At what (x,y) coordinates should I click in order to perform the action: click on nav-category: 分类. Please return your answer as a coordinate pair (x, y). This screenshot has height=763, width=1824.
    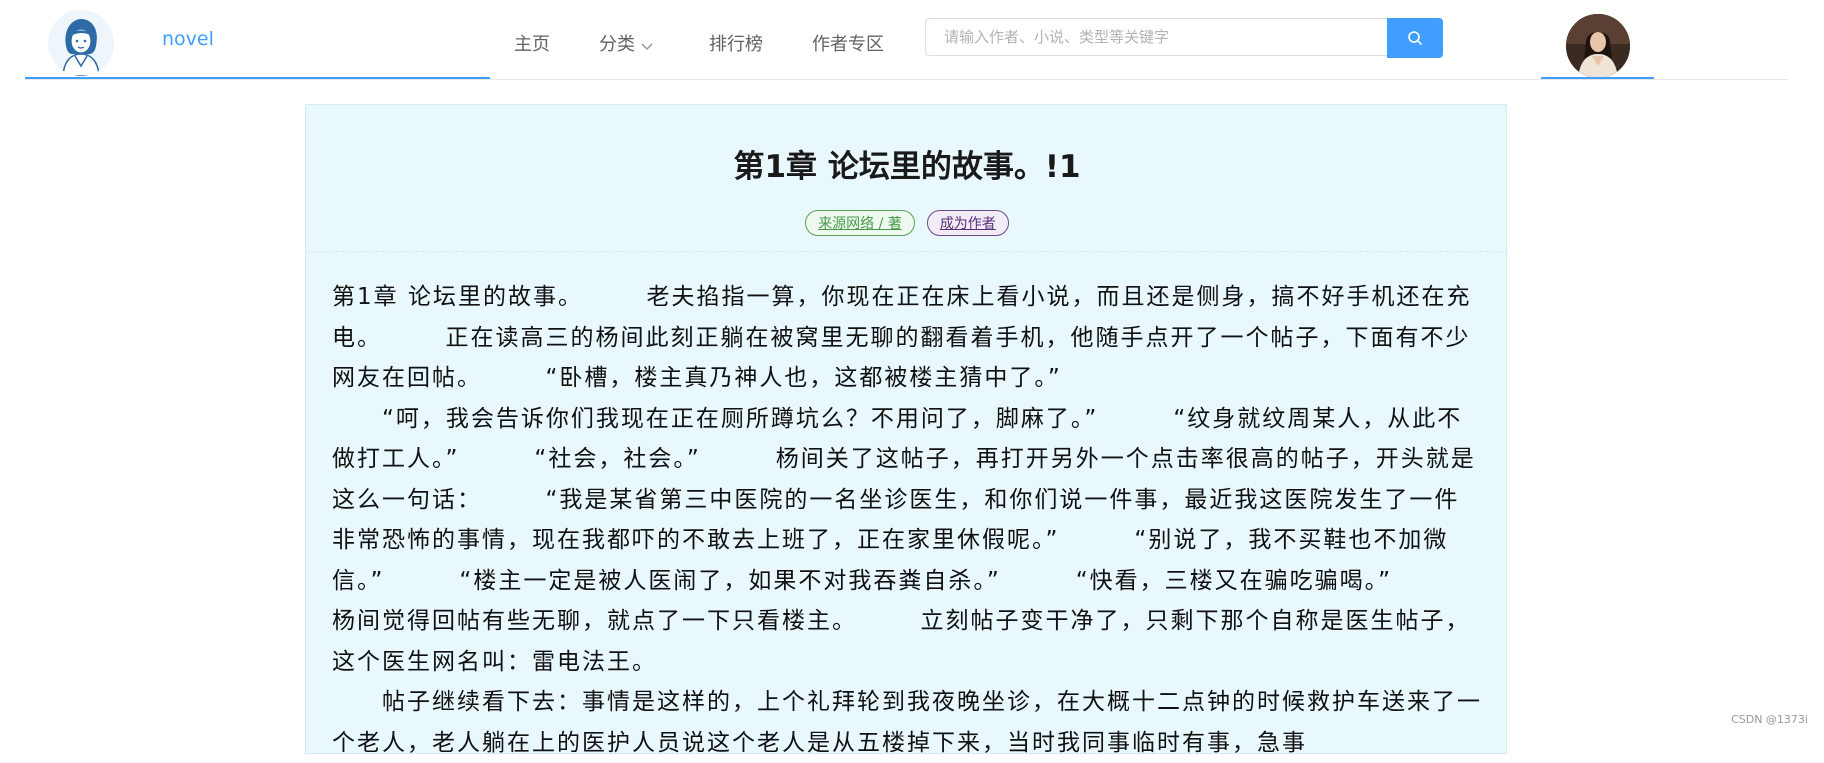
    Looking at the image, I should click on (626, 43).